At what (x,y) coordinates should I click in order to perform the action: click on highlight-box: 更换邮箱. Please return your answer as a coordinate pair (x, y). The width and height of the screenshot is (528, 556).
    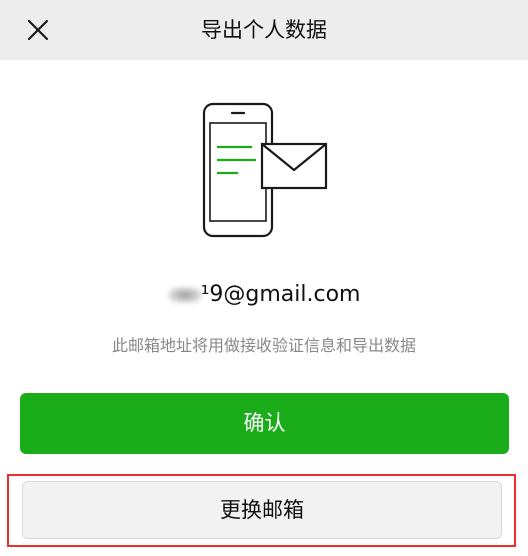
    Looking at the image, I should click on (261, 510).